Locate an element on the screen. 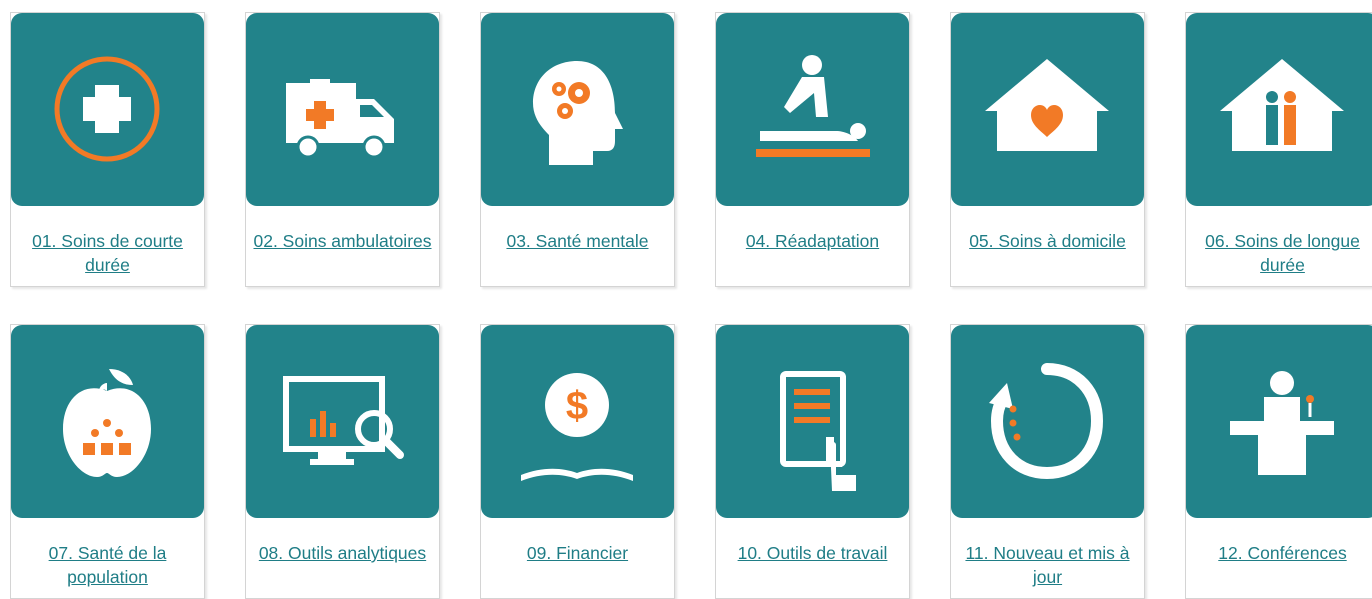 This screenshot has width=1372, height=599. card-financier: $ 09. Financier is located at coordinates (577, 461).